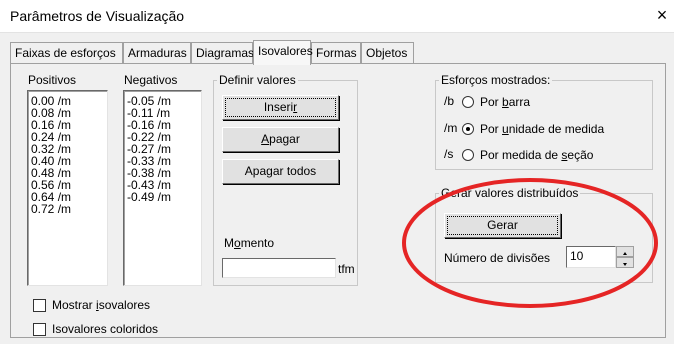 The width and height of the screenshot is (674, 344). What do you see at coordinates (449, 101) in the screenshot?
I see `radio-prefix-b: /b` at bounding box center [449, 101].